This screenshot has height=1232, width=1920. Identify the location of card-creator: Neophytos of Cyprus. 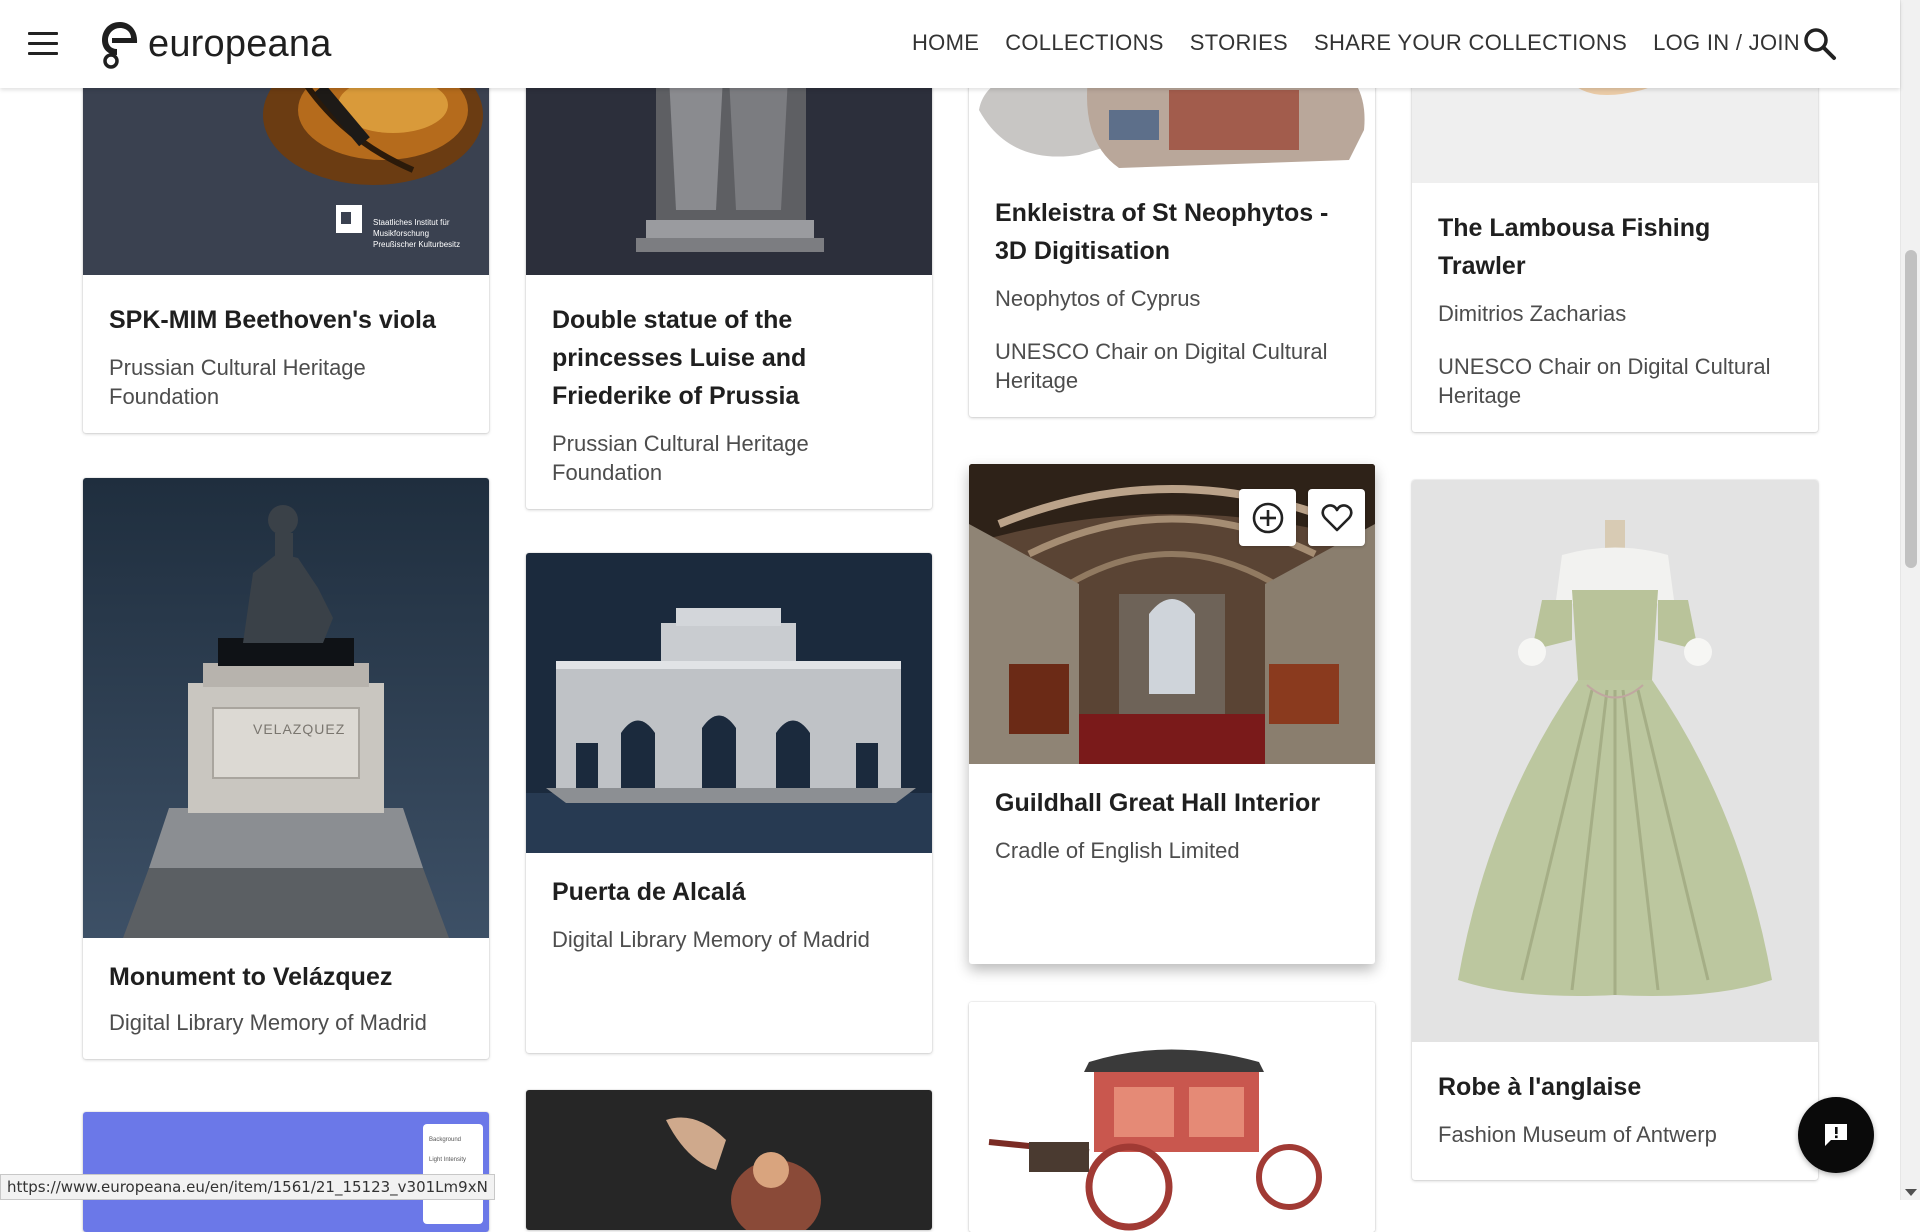
(1172, 298).